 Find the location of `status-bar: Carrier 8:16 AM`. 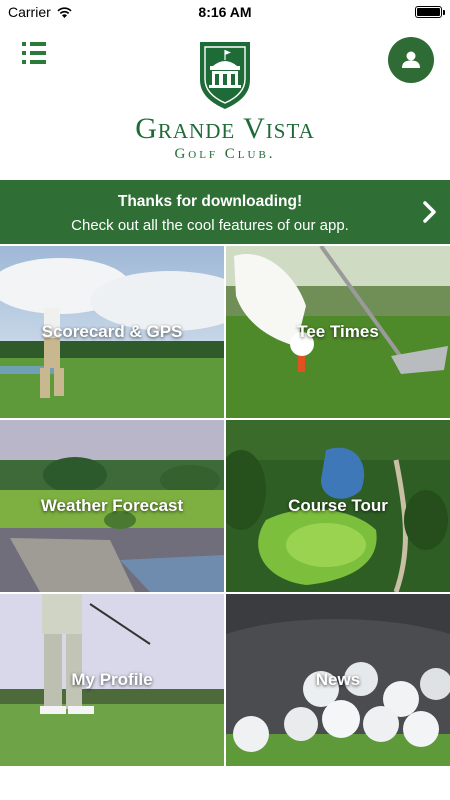

status-bar: Carrier 8:16 AM is located at coordinates (225, 12).